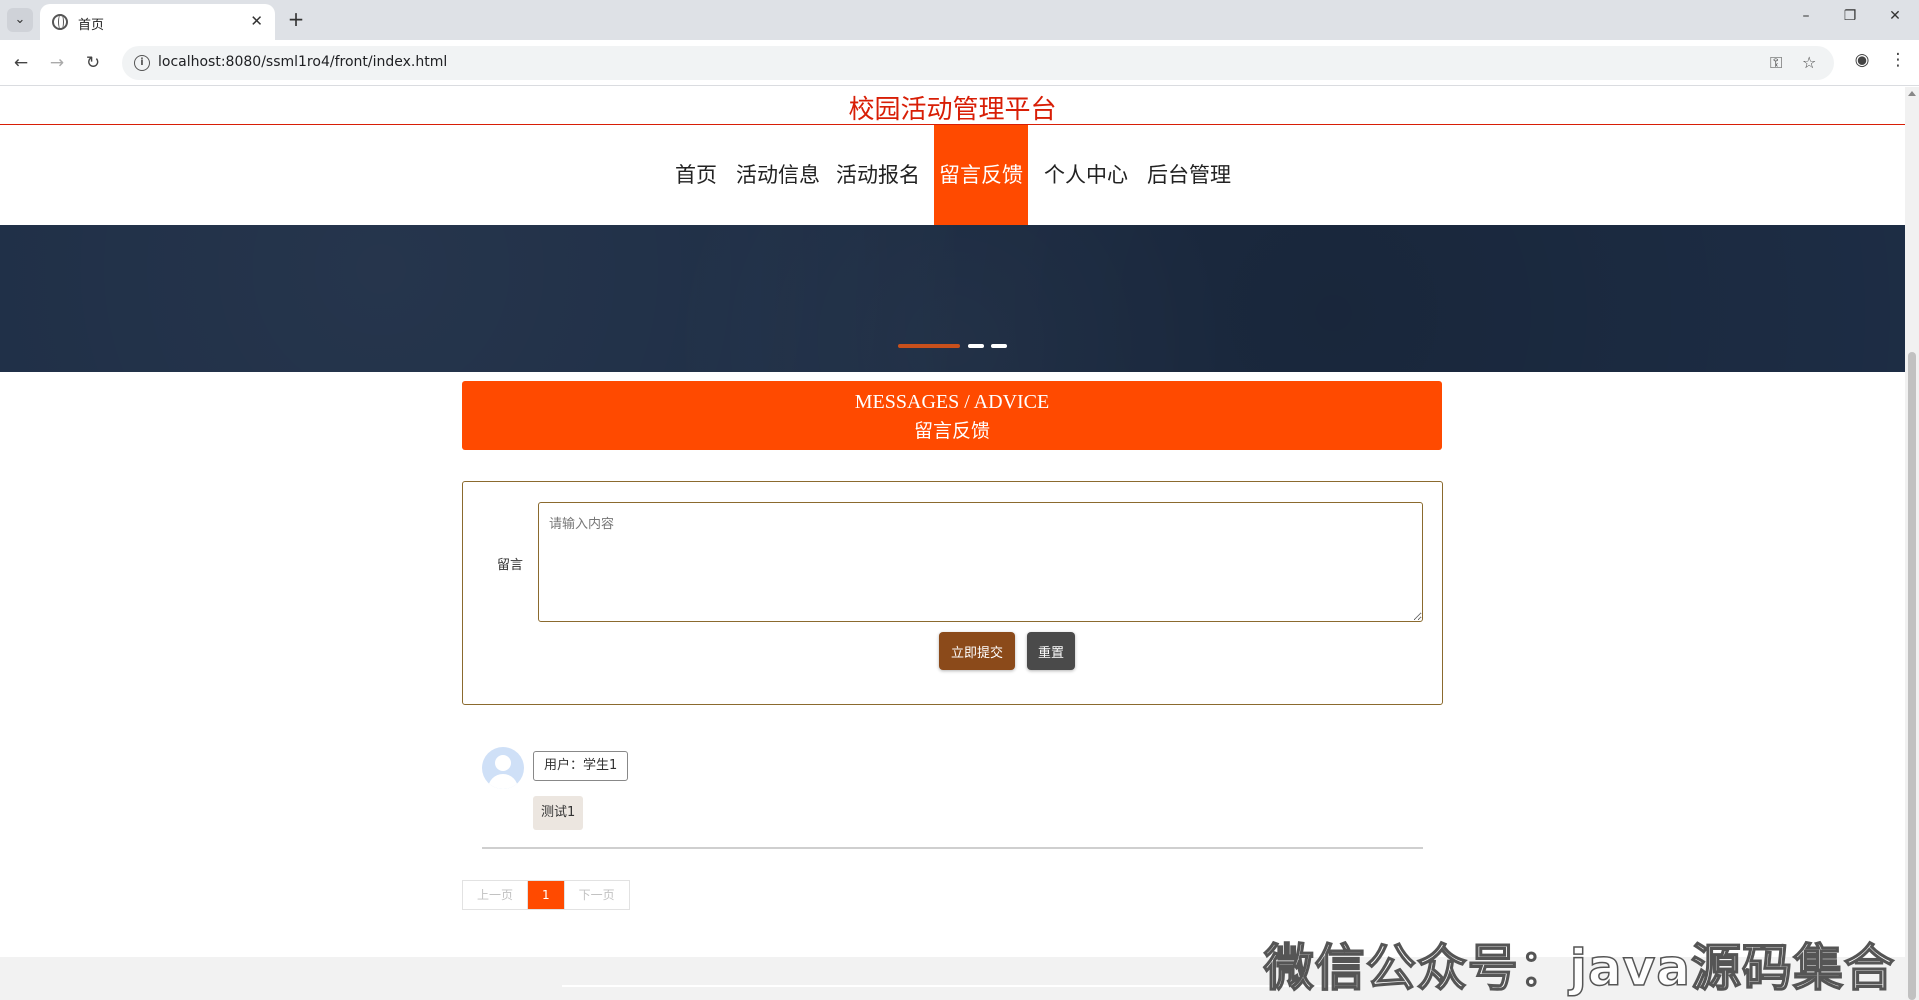  I want to click on current-page-button: 1, so click(545, 895).